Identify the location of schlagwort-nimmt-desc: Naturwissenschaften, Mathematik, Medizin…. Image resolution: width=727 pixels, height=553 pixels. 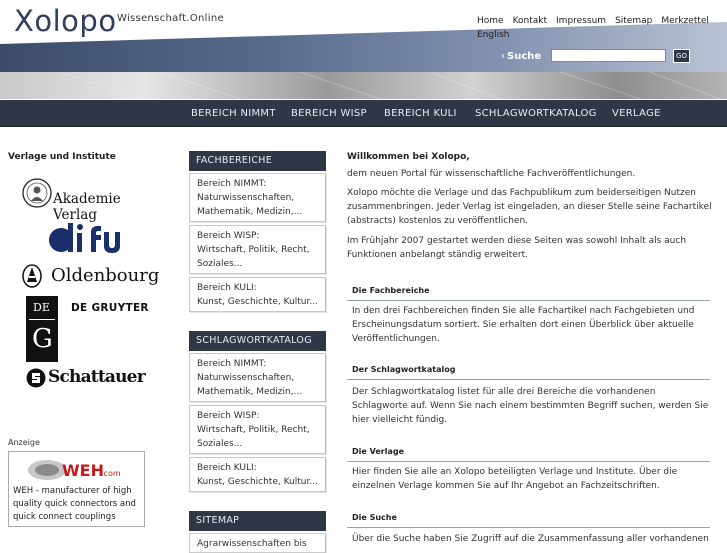
(250, 385).